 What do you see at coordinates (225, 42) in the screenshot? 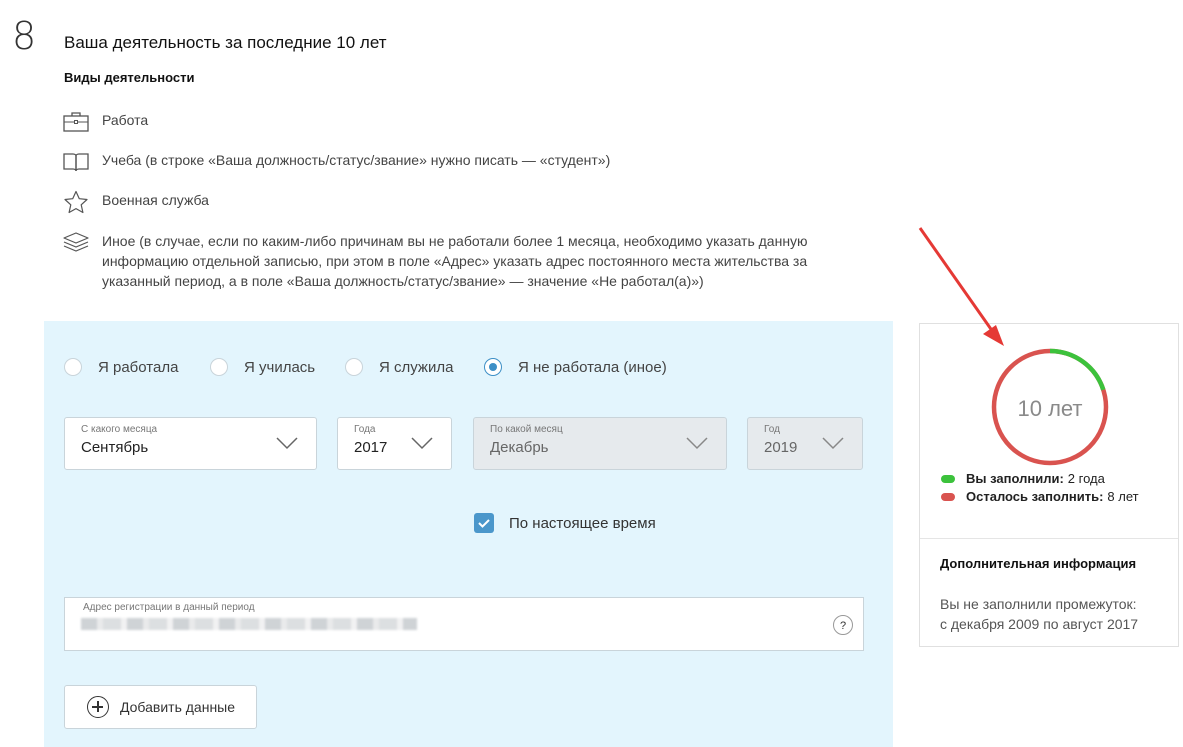
I see `section-title: Ваша деятельность за последние 10 лет` at bounding box center [225, 42].